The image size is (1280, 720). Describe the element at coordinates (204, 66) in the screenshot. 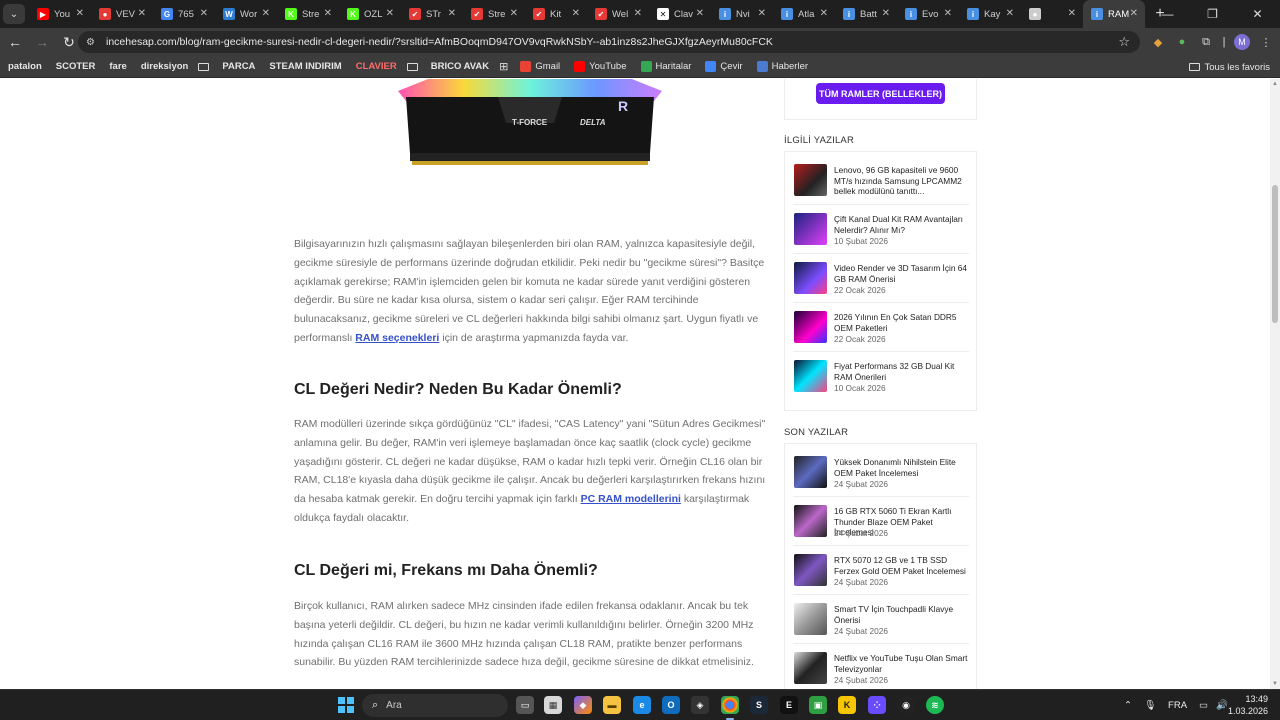

I see `bookmark-folder-icon` at that location.